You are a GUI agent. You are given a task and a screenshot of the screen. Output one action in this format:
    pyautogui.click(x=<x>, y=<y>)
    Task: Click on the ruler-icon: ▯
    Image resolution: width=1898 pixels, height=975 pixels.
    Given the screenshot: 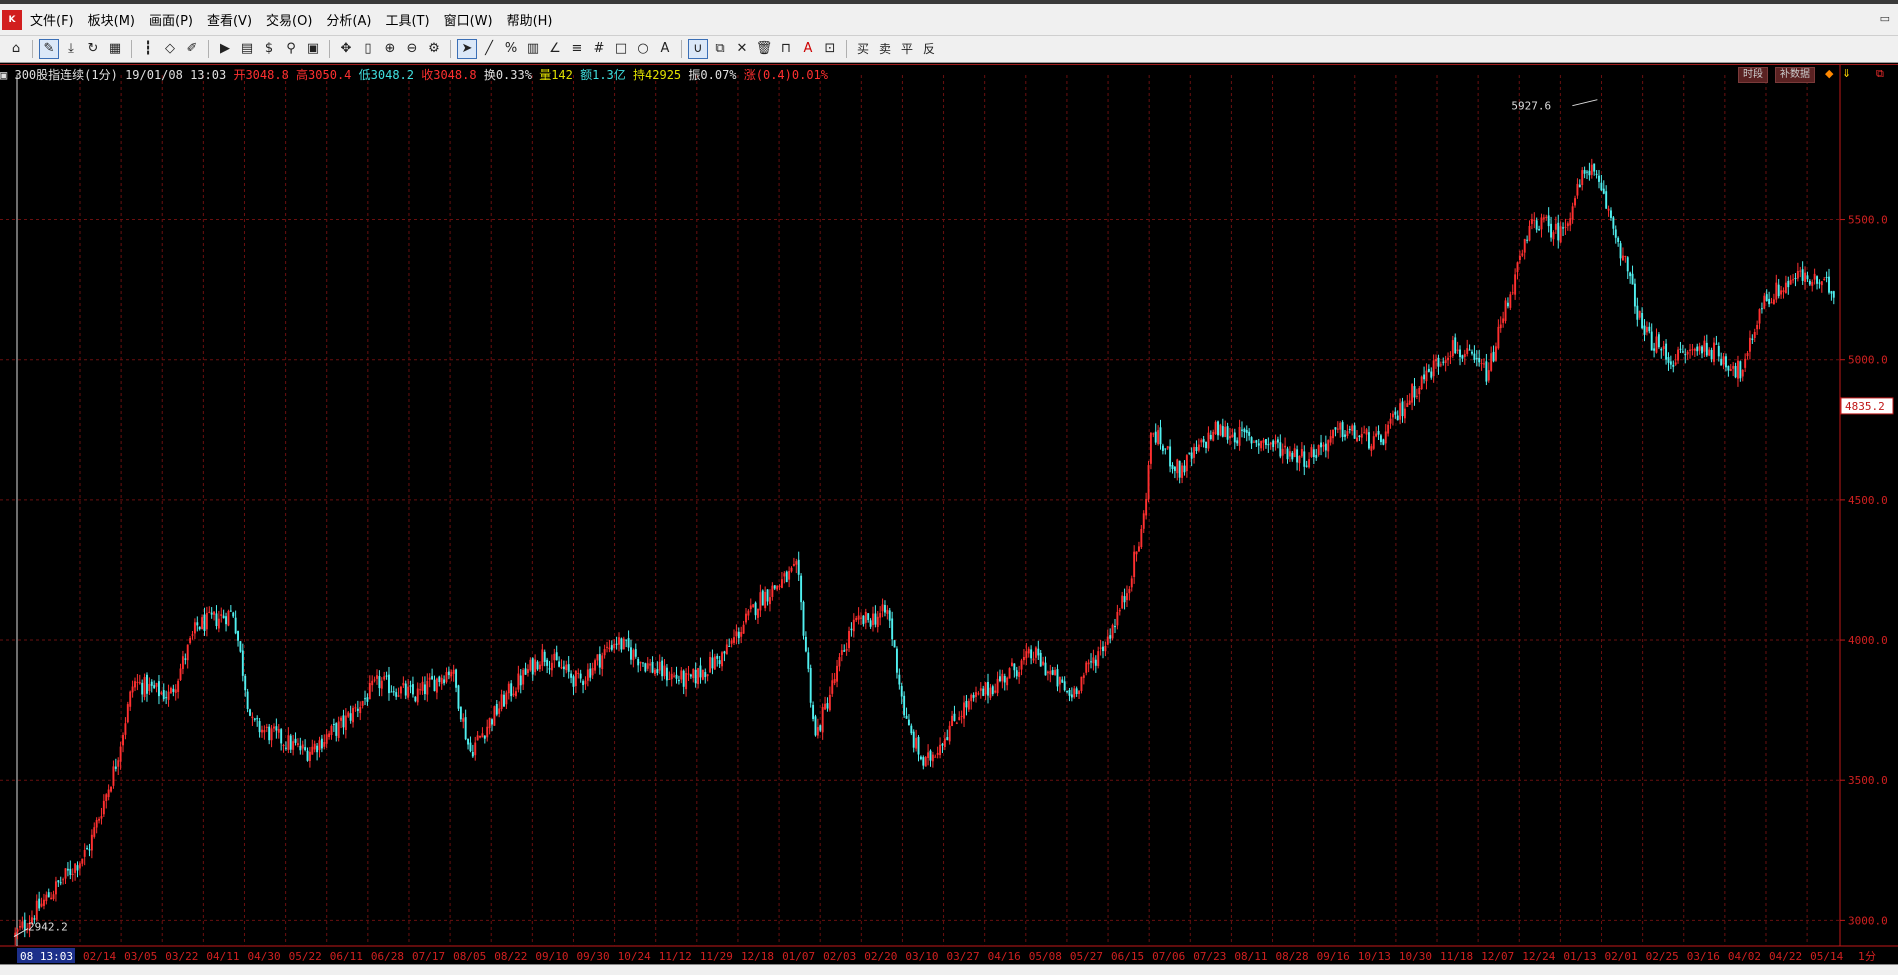 What is the action you would take?
    pyautogui.click(x=368, y=49)
    